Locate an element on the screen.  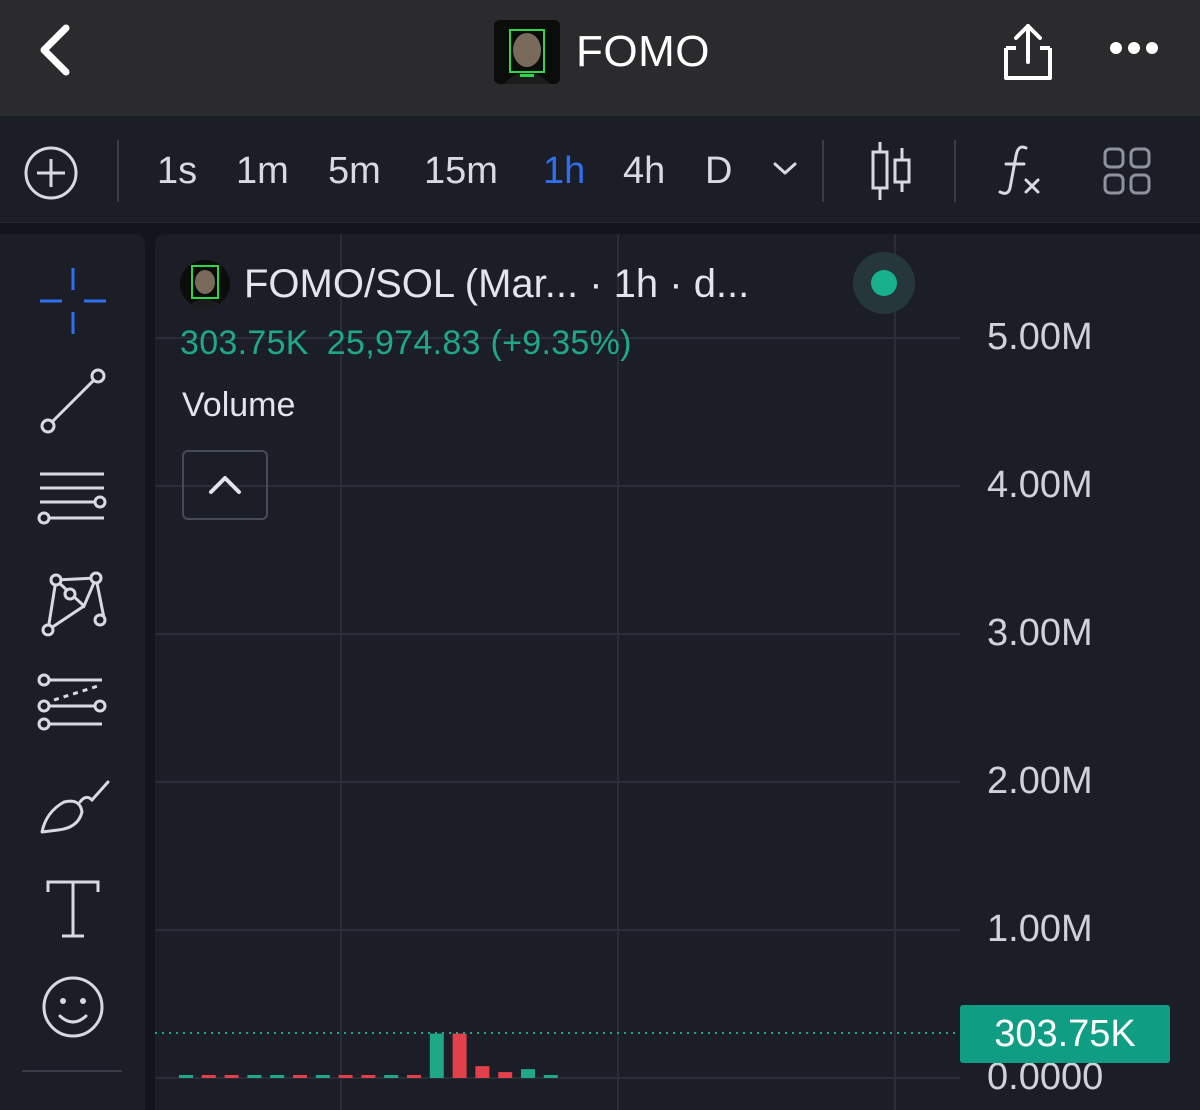
pattern-icon is located at coordinates (73, 603).